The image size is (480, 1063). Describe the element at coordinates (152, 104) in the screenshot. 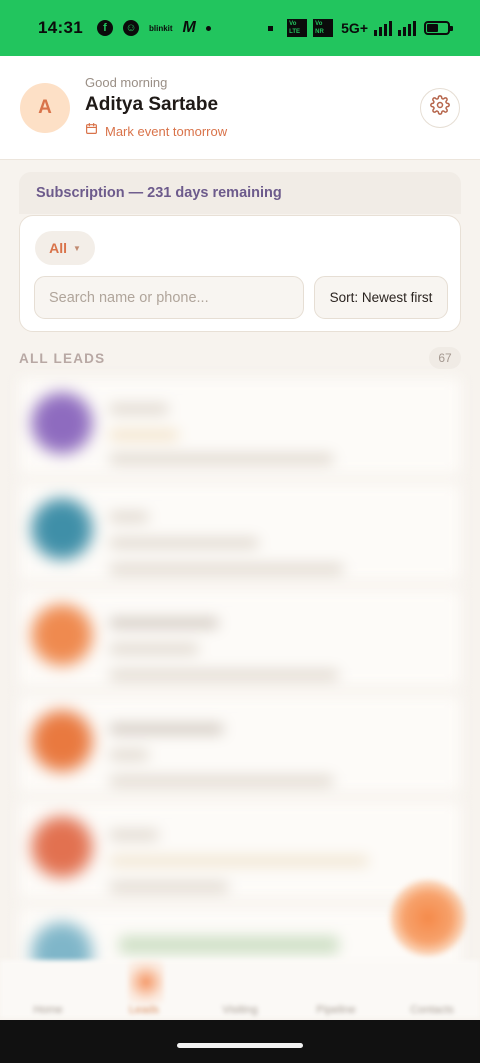

I see `user-name: Aditya Sartabe` at that location.